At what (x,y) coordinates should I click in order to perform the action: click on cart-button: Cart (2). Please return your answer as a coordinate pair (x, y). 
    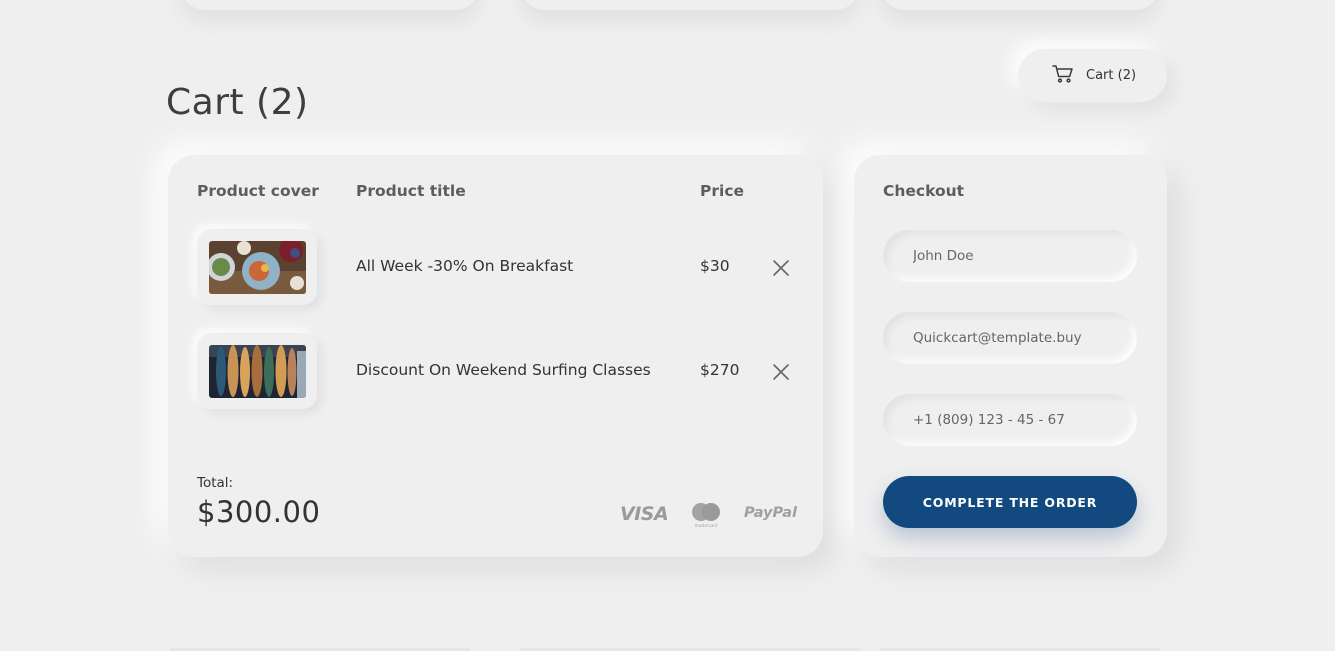
    Looking at the image, I should click on (1092, 75).